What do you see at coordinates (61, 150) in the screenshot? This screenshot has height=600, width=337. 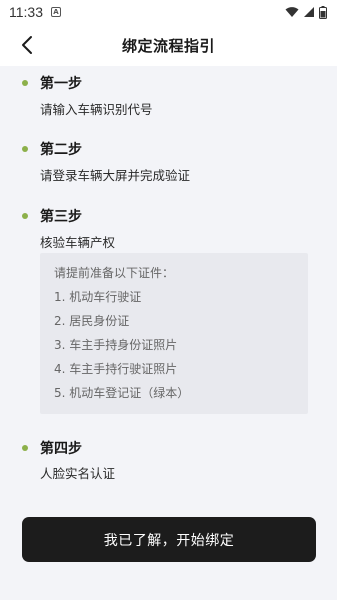 I see `step-title: 第二步` at bounding box center [61, 150].